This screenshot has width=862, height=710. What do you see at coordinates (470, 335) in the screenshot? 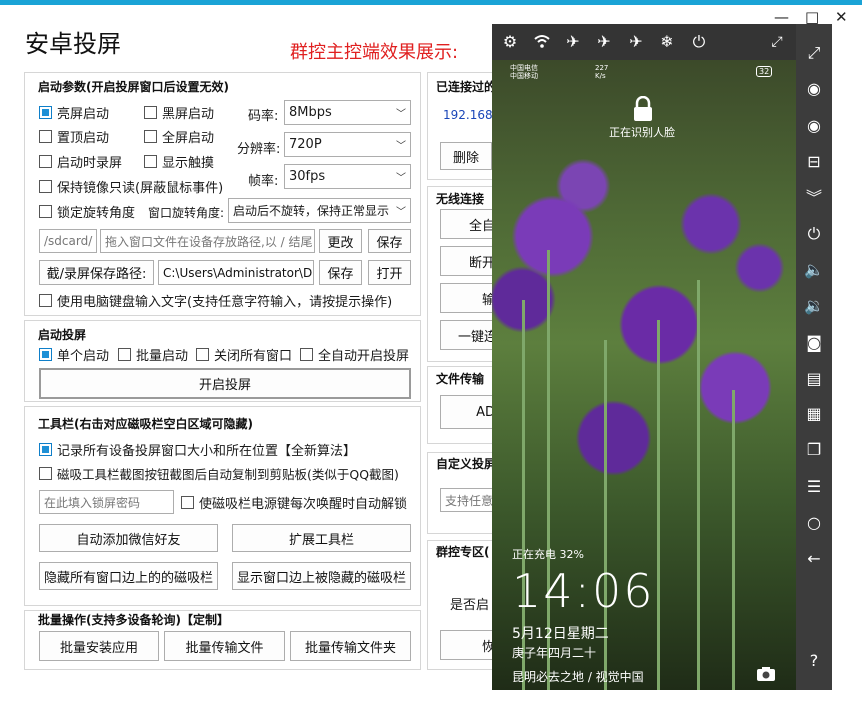
I see `one-click-connect-button: 一键连` at bounding box center [470, 335].